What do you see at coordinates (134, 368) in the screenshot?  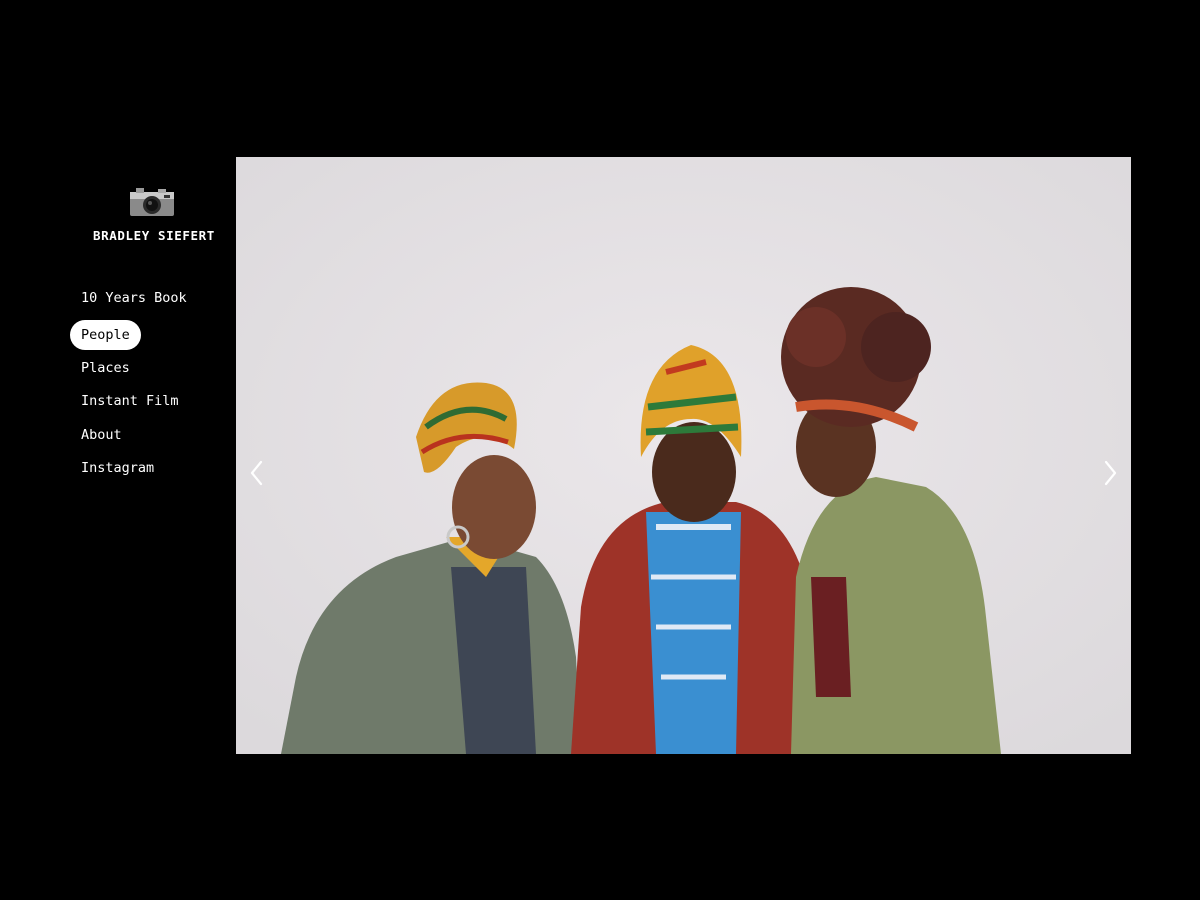 I see `nav-item-places: Places` at bounding box center [134, 368].